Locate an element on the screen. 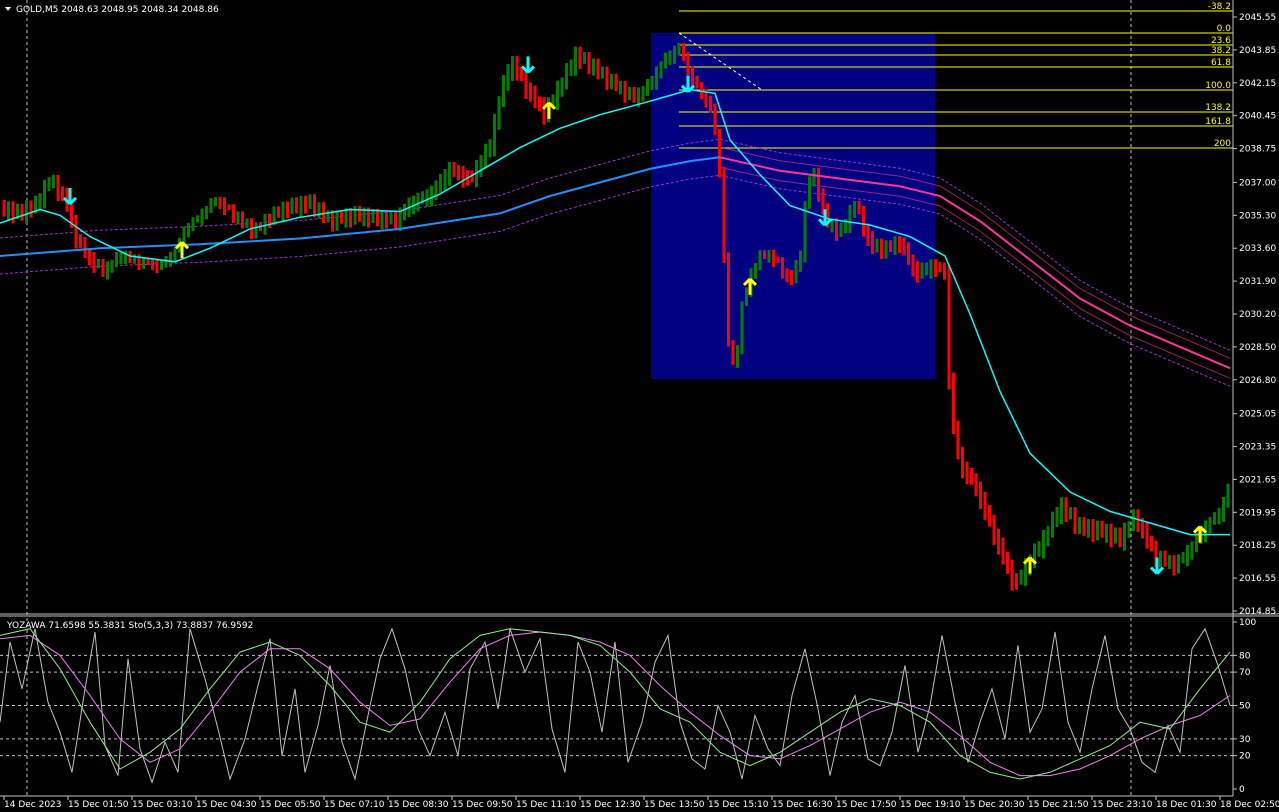 The height and width of the screenshot is (812, 1279). symbol-menu: GOLD,M5 2048.63 2048.95 2048.34 2048.86 is located at coordinates (112, 10).